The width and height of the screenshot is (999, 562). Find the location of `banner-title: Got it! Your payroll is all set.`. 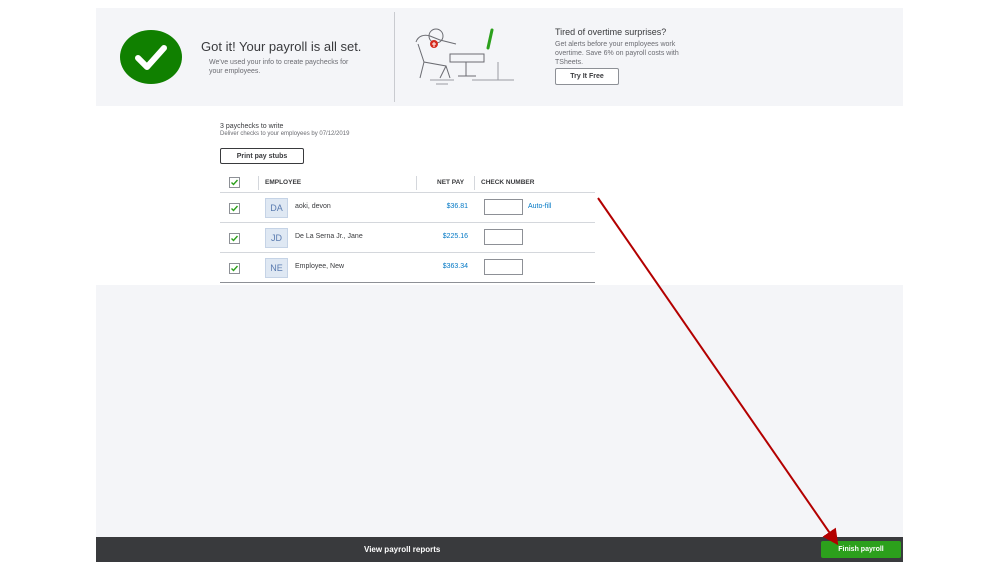

banner-title: Got it! Your payroll is all set. is located at coordinates (281, 46).